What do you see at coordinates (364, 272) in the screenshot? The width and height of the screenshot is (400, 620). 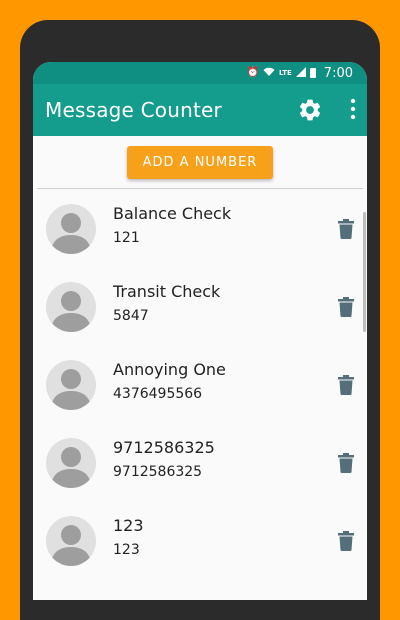 I see `scrollbar` at bounding box center [364, 272].